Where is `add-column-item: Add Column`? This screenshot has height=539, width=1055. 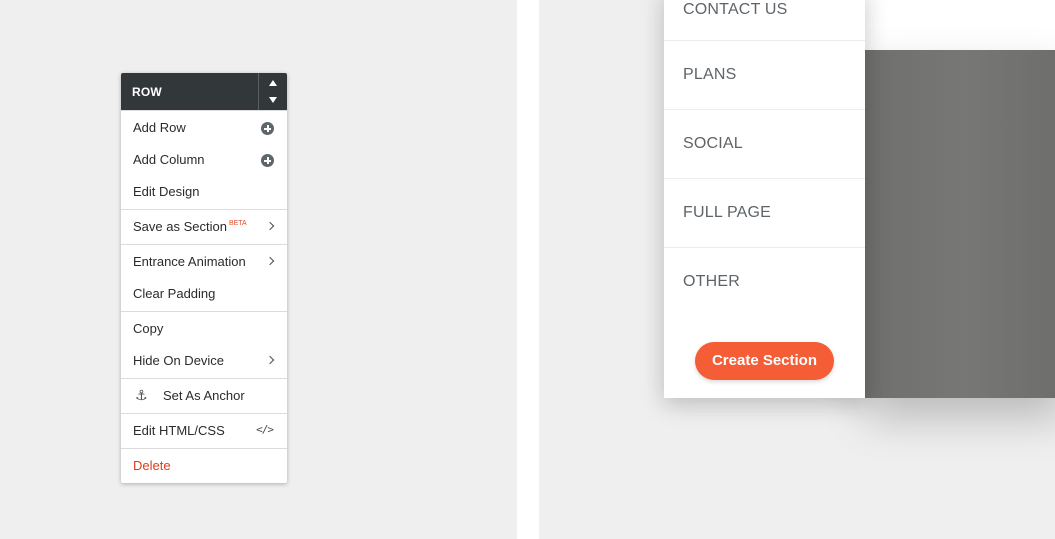
add-column-item: Add Column is located at coordinates (204, 160).